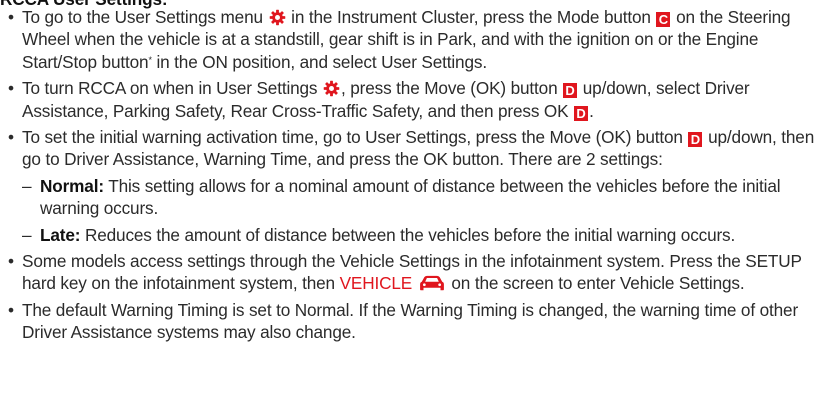 This screenshot has height=396, width=830. What do you see at coordinates (376, 283) in the screenshot?
I see `vehicle-link-text: VEHICLE` at bounding box center [376, 283].